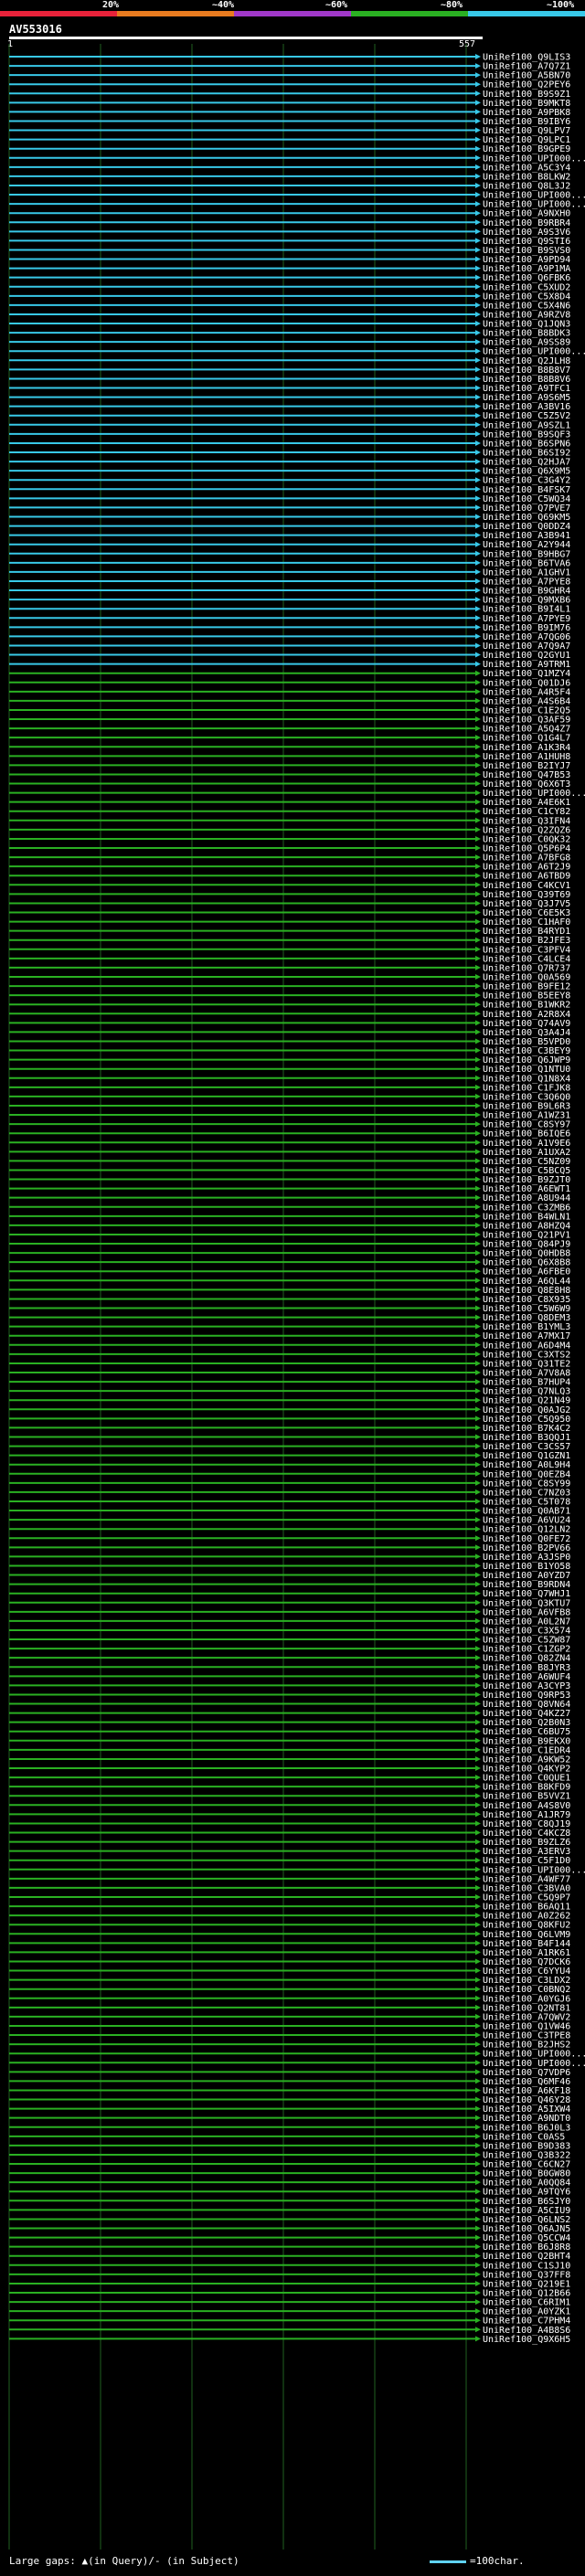 The image size is (585, 2576). I want to click on gap-legend: Large gaps: ▲(in Query)/- (in Subject), so click(124, 2561).